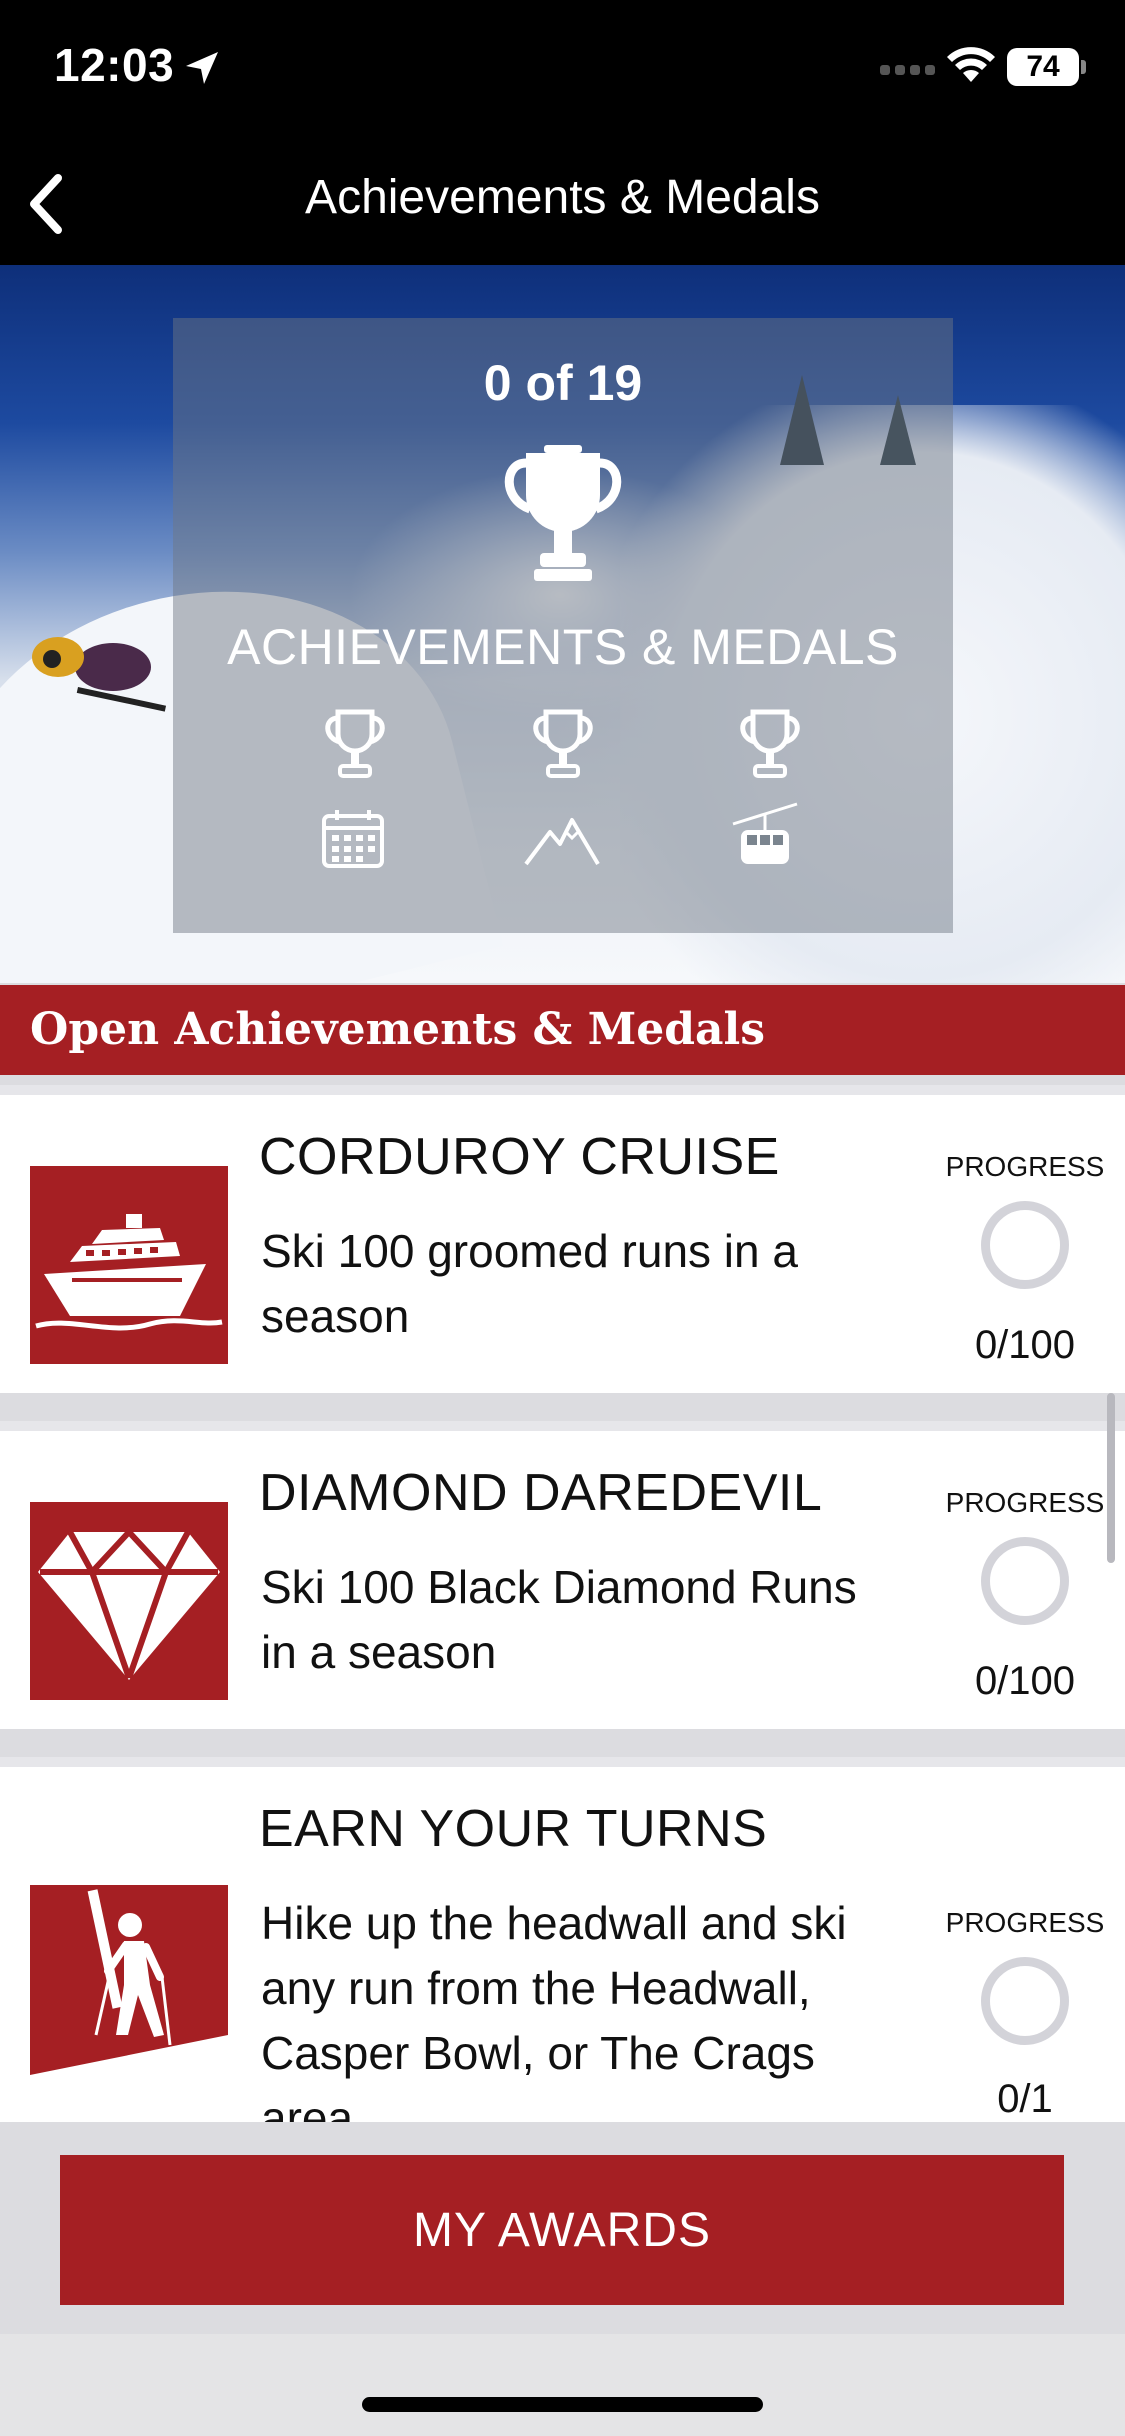  I want to click on bottom-bar: MY AWARDS, so click(562, 2279).